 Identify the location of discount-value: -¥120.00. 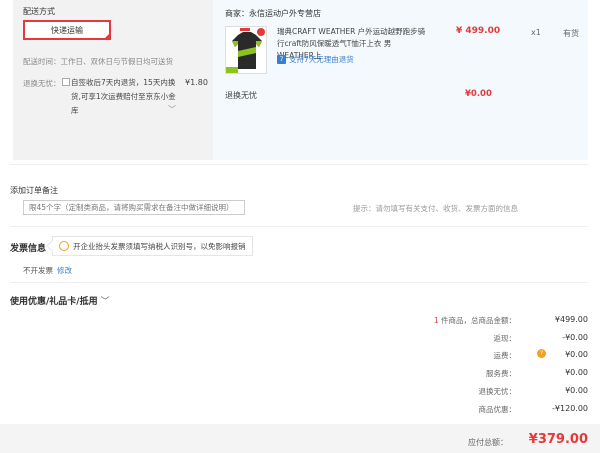
(570, 408).